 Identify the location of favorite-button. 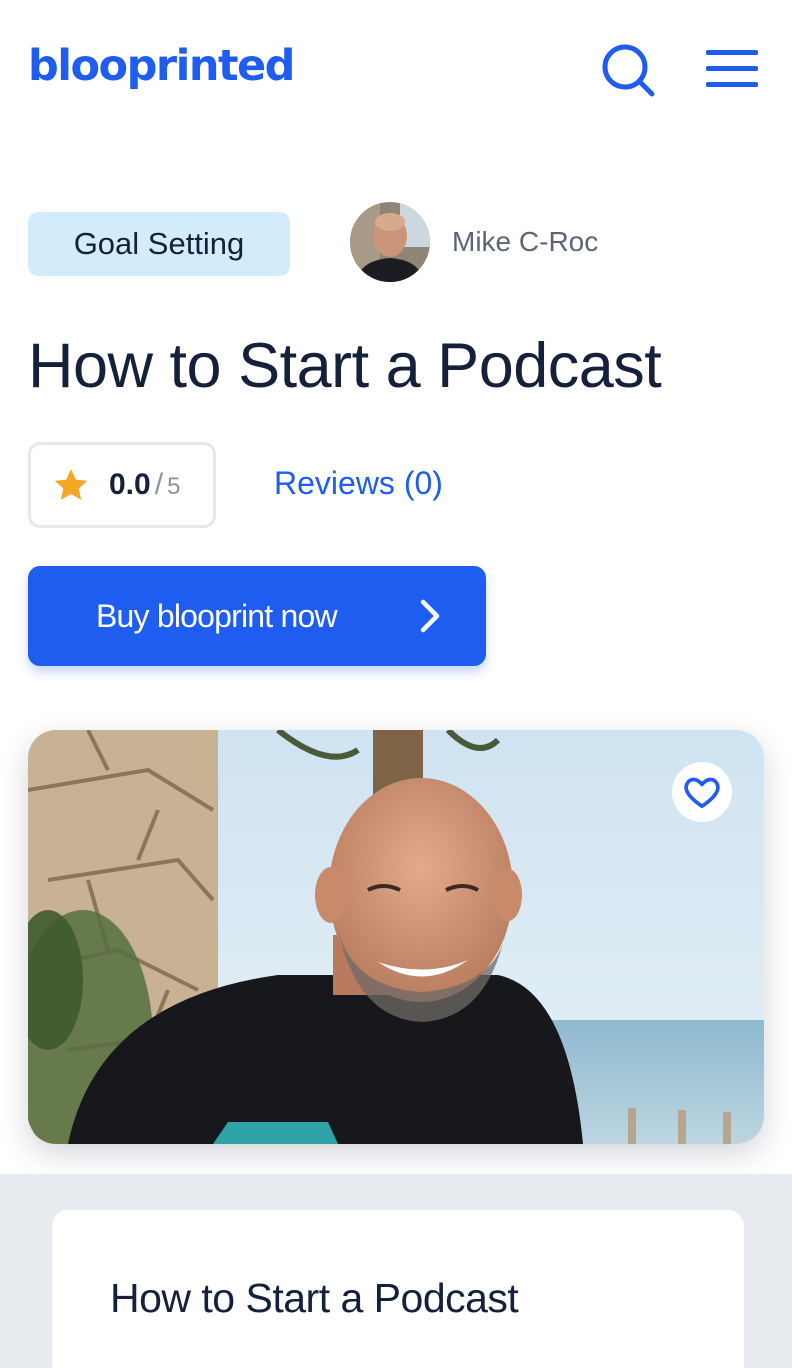
(702, 792).